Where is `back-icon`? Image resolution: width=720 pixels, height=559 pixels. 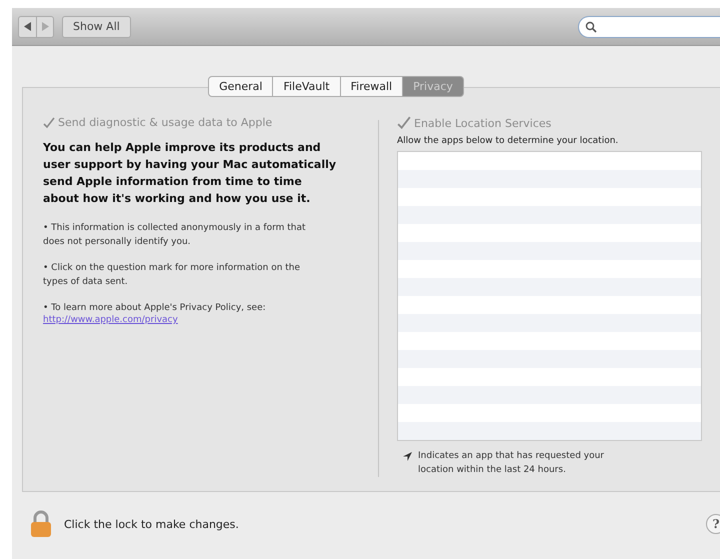
back-icon is located at coordinates (27, 26).